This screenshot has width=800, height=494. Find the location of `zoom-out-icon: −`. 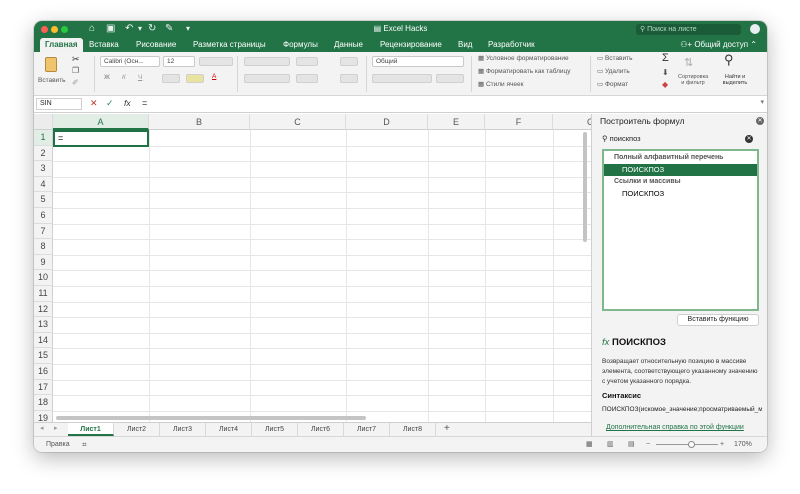

zoom-out-icon: − is located at coordinates (648, 444).